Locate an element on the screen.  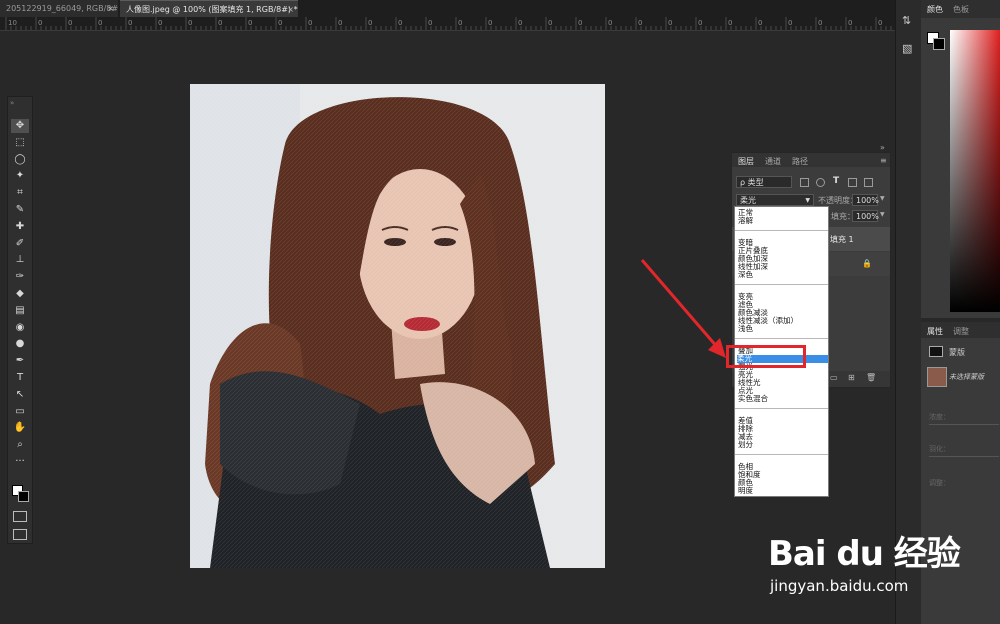
blend-option: 浅色 is located at coordinates (745, 329).